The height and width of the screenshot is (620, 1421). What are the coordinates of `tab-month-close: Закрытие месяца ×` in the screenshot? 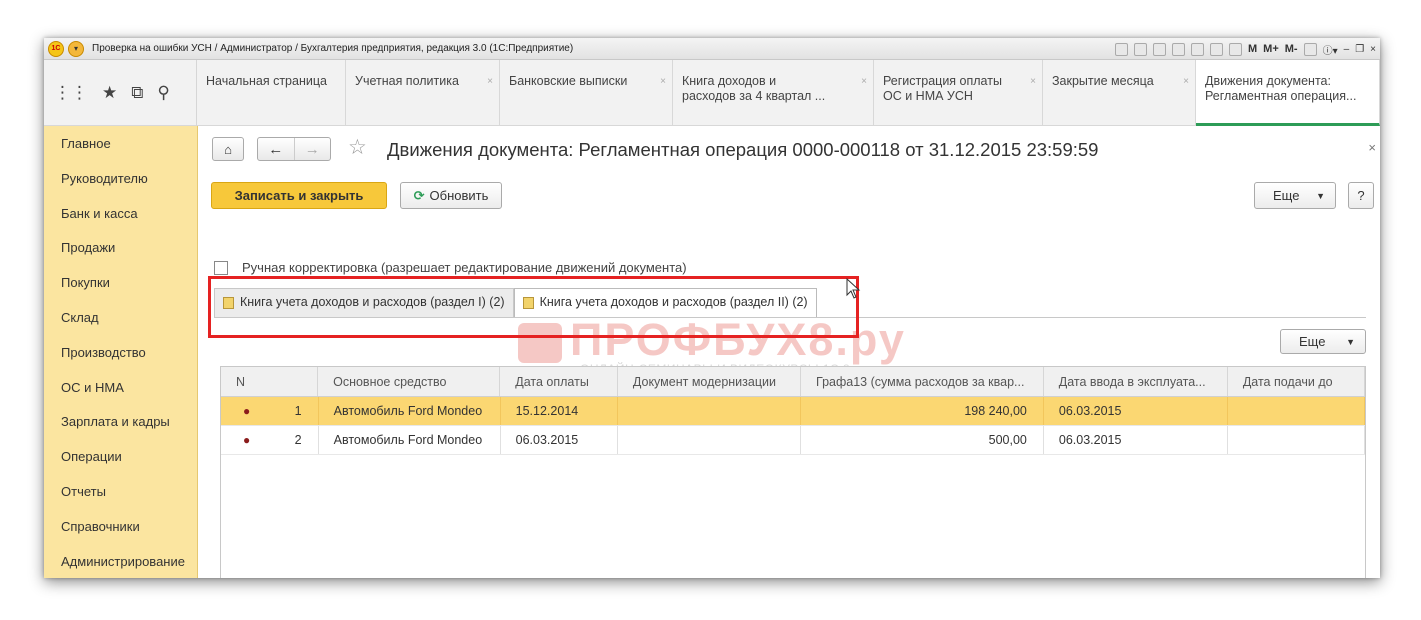 It's located at (1119, 93).